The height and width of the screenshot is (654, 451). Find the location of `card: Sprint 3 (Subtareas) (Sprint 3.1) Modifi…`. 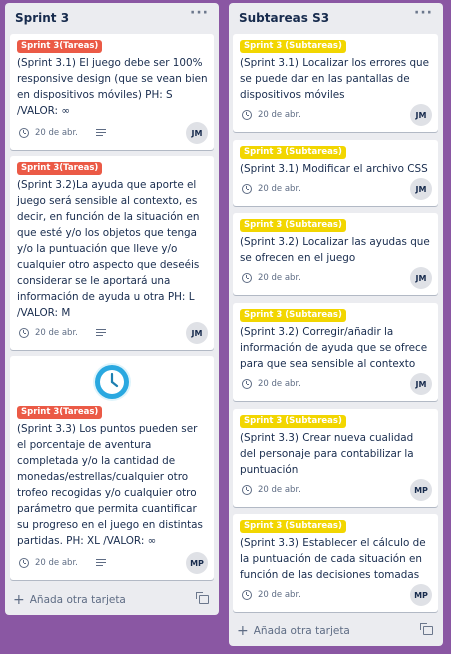

card: Sprint 3 (Subtareas) (Sprint 3.1) Modifi… is located at coordinates (335, 173).